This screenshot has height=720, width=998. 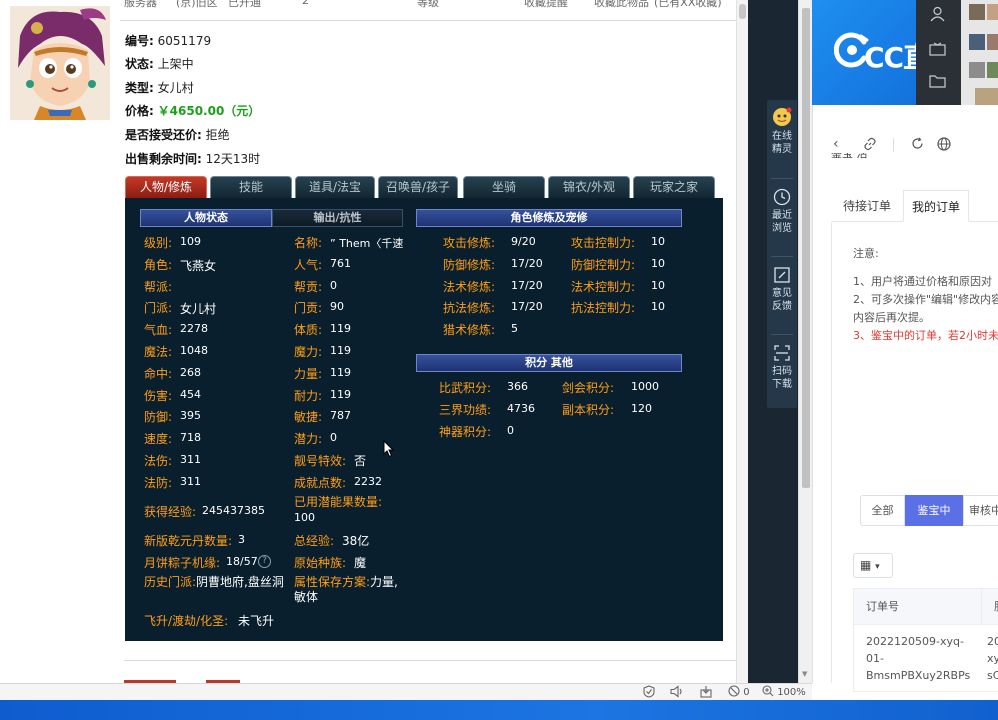 What do you see at coordinates (782, 367) in the screenshot?
I see `download-app-button: 扫码下载` at bounding box center [782, 367].